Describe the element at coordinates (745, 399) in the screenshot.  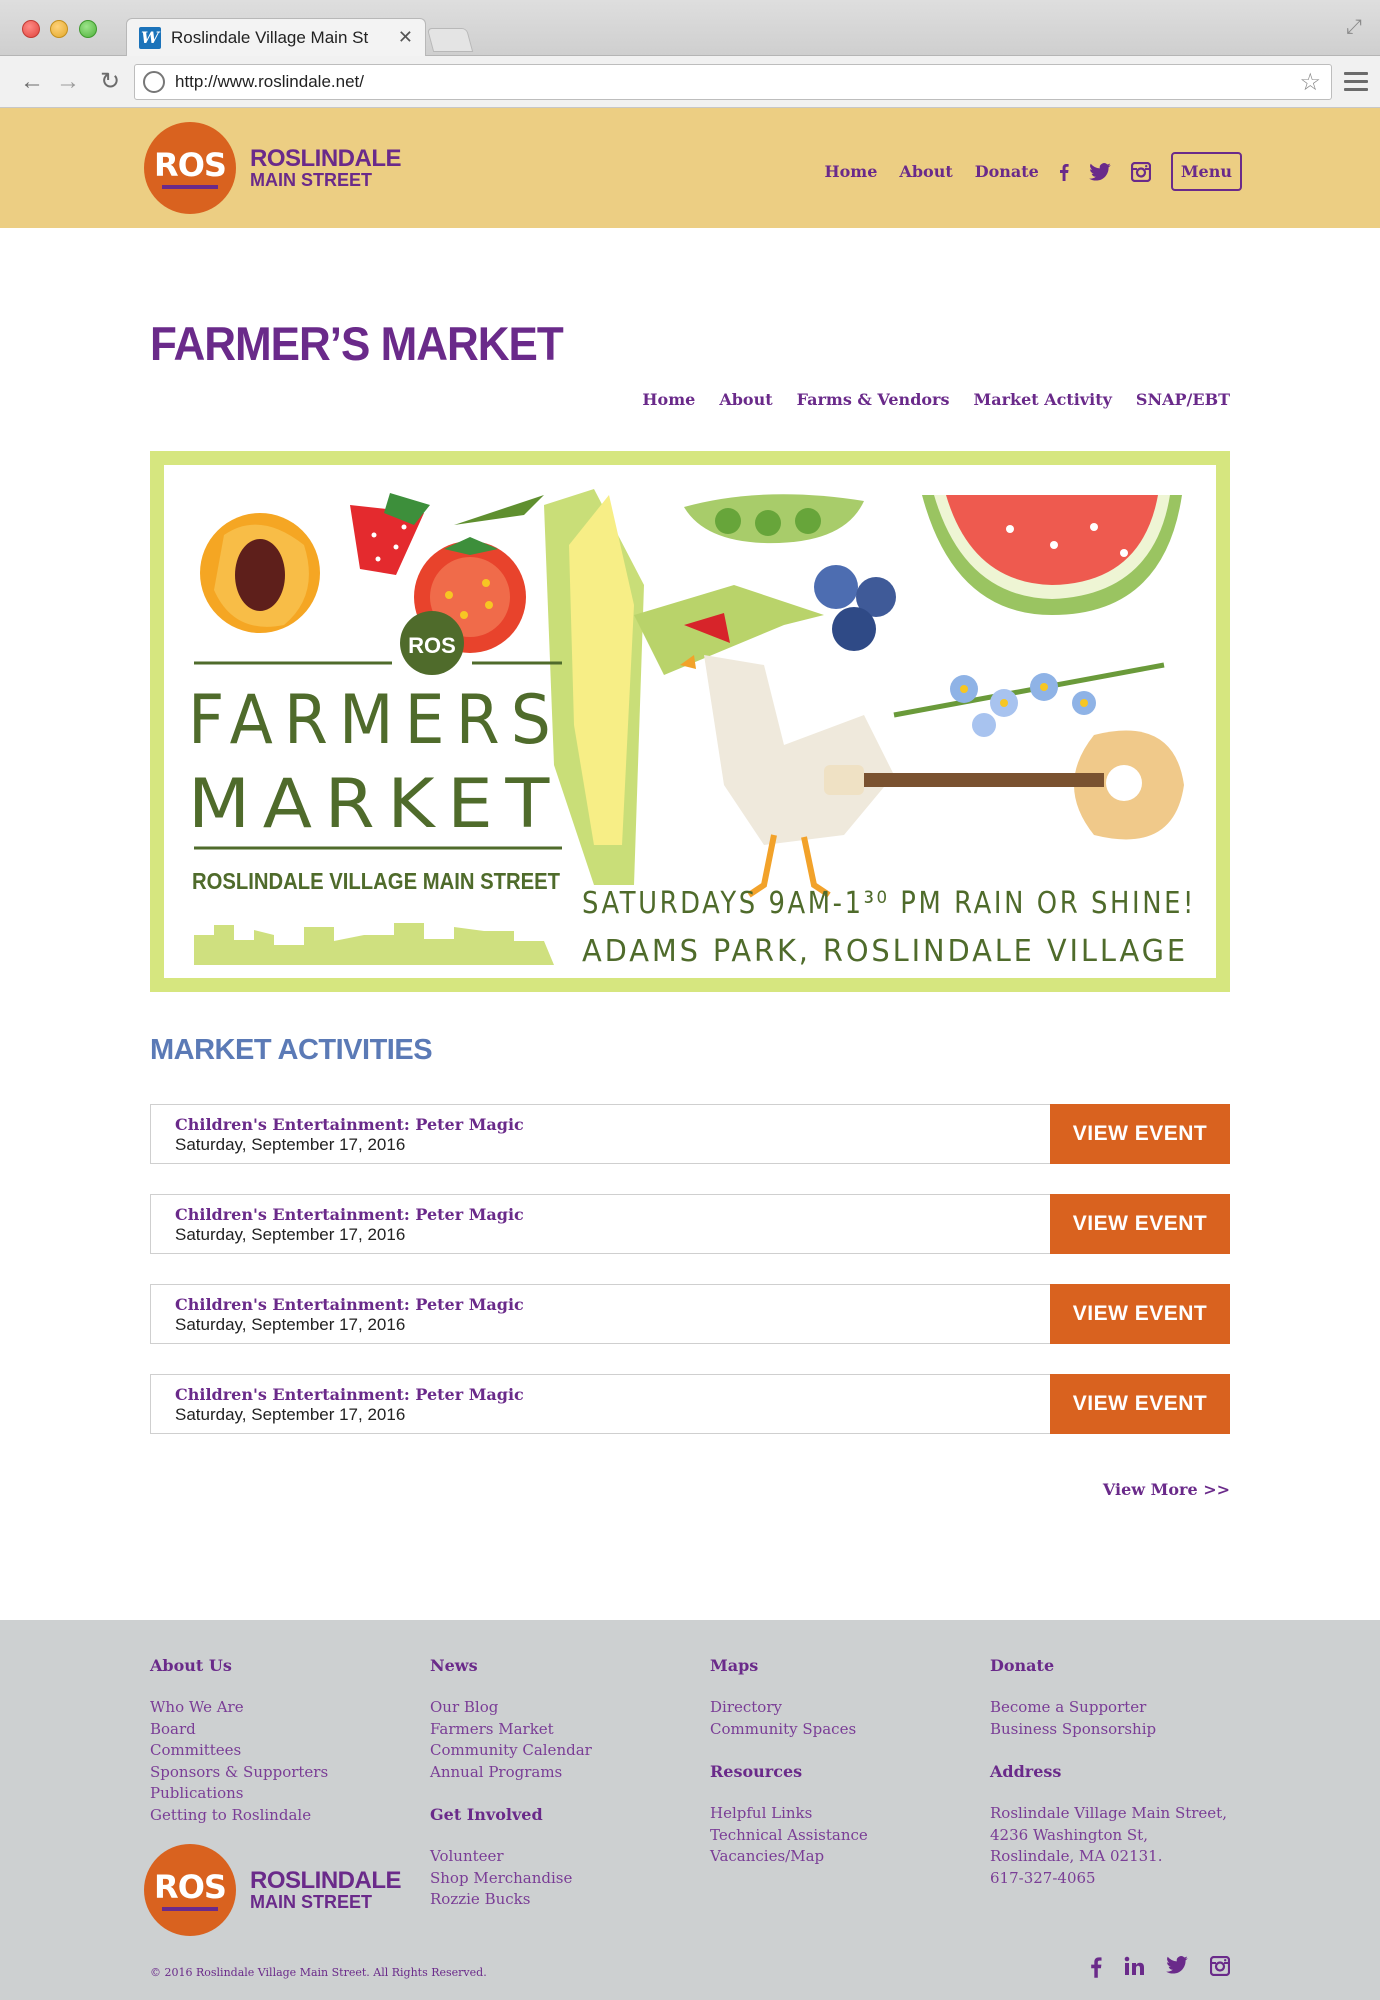
I see `sub-nav-about: About` at that location.